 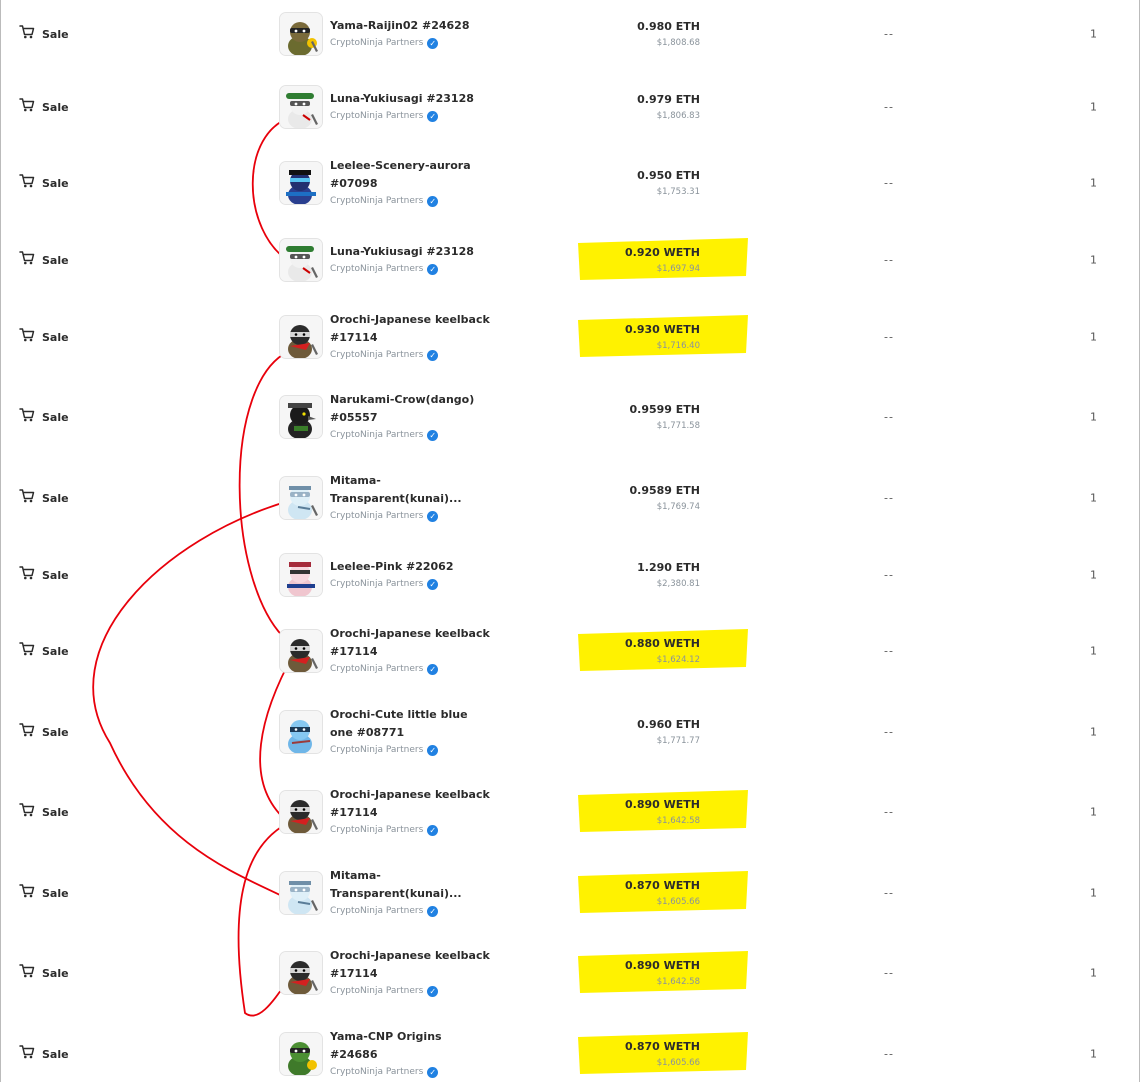 I want to click on usd-price: $1,716.40, so click(x=678, y=346).